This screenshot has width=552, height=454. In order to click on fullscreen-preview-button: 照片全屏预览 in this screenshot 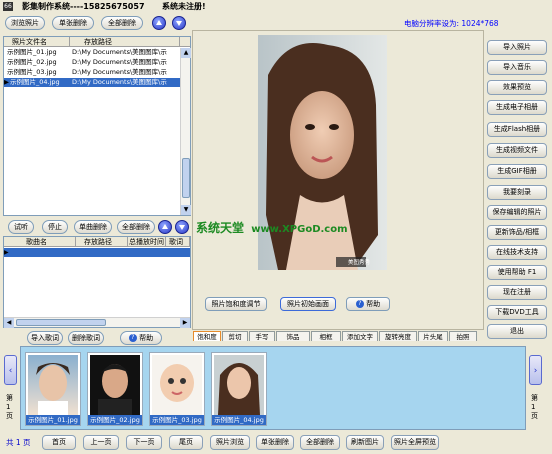, I will do `click(415, 442)`.